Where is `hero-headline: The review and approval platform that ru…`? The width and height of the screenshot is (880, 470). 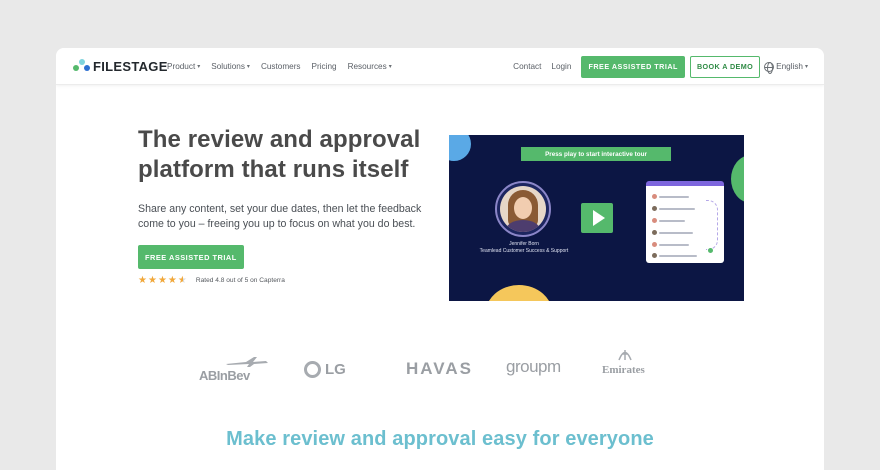
hero-headline: The review and approval platform that ru… is located at coordinates (279, 154).